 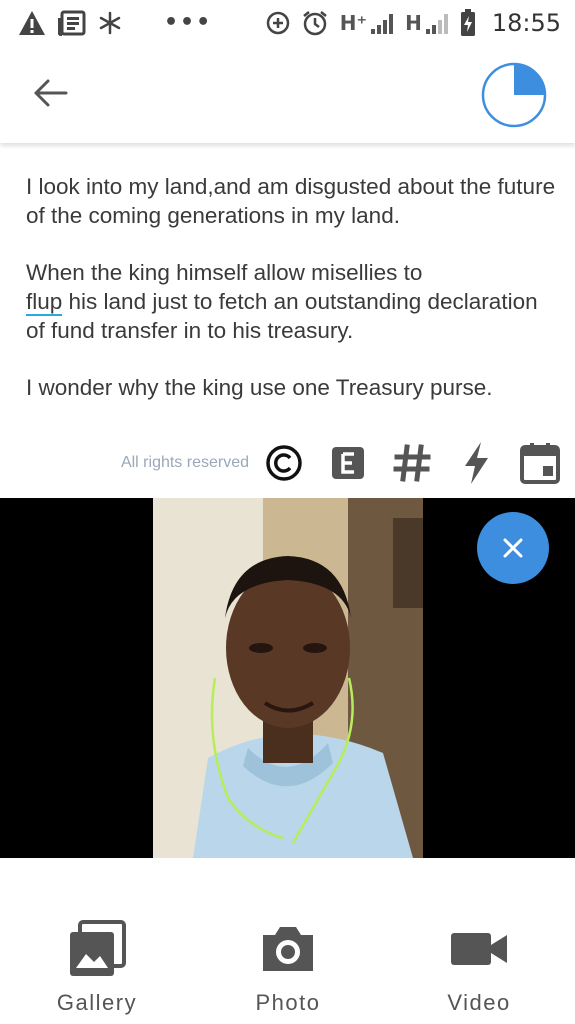 I want to click on video-label: Video, so click(x=479, y=1002).